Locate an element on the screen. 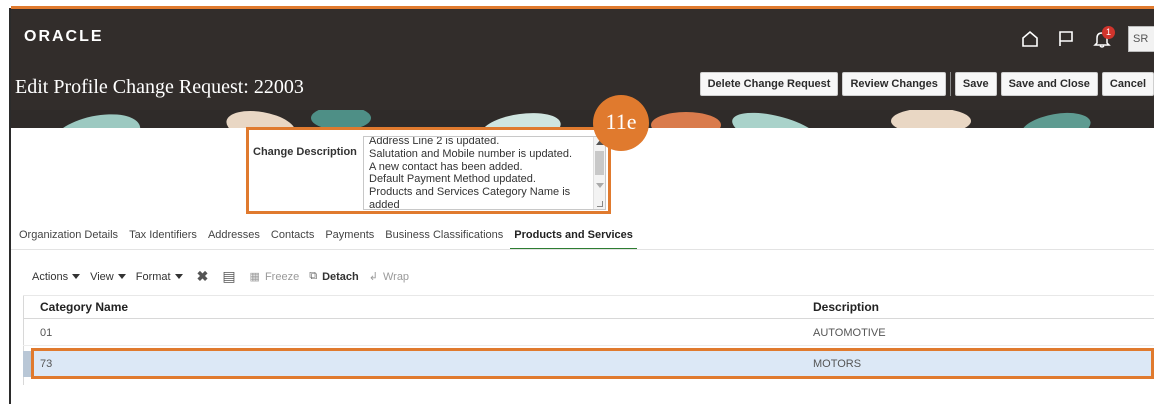  user-avatar: SR is located at coordinates (1141, 39).